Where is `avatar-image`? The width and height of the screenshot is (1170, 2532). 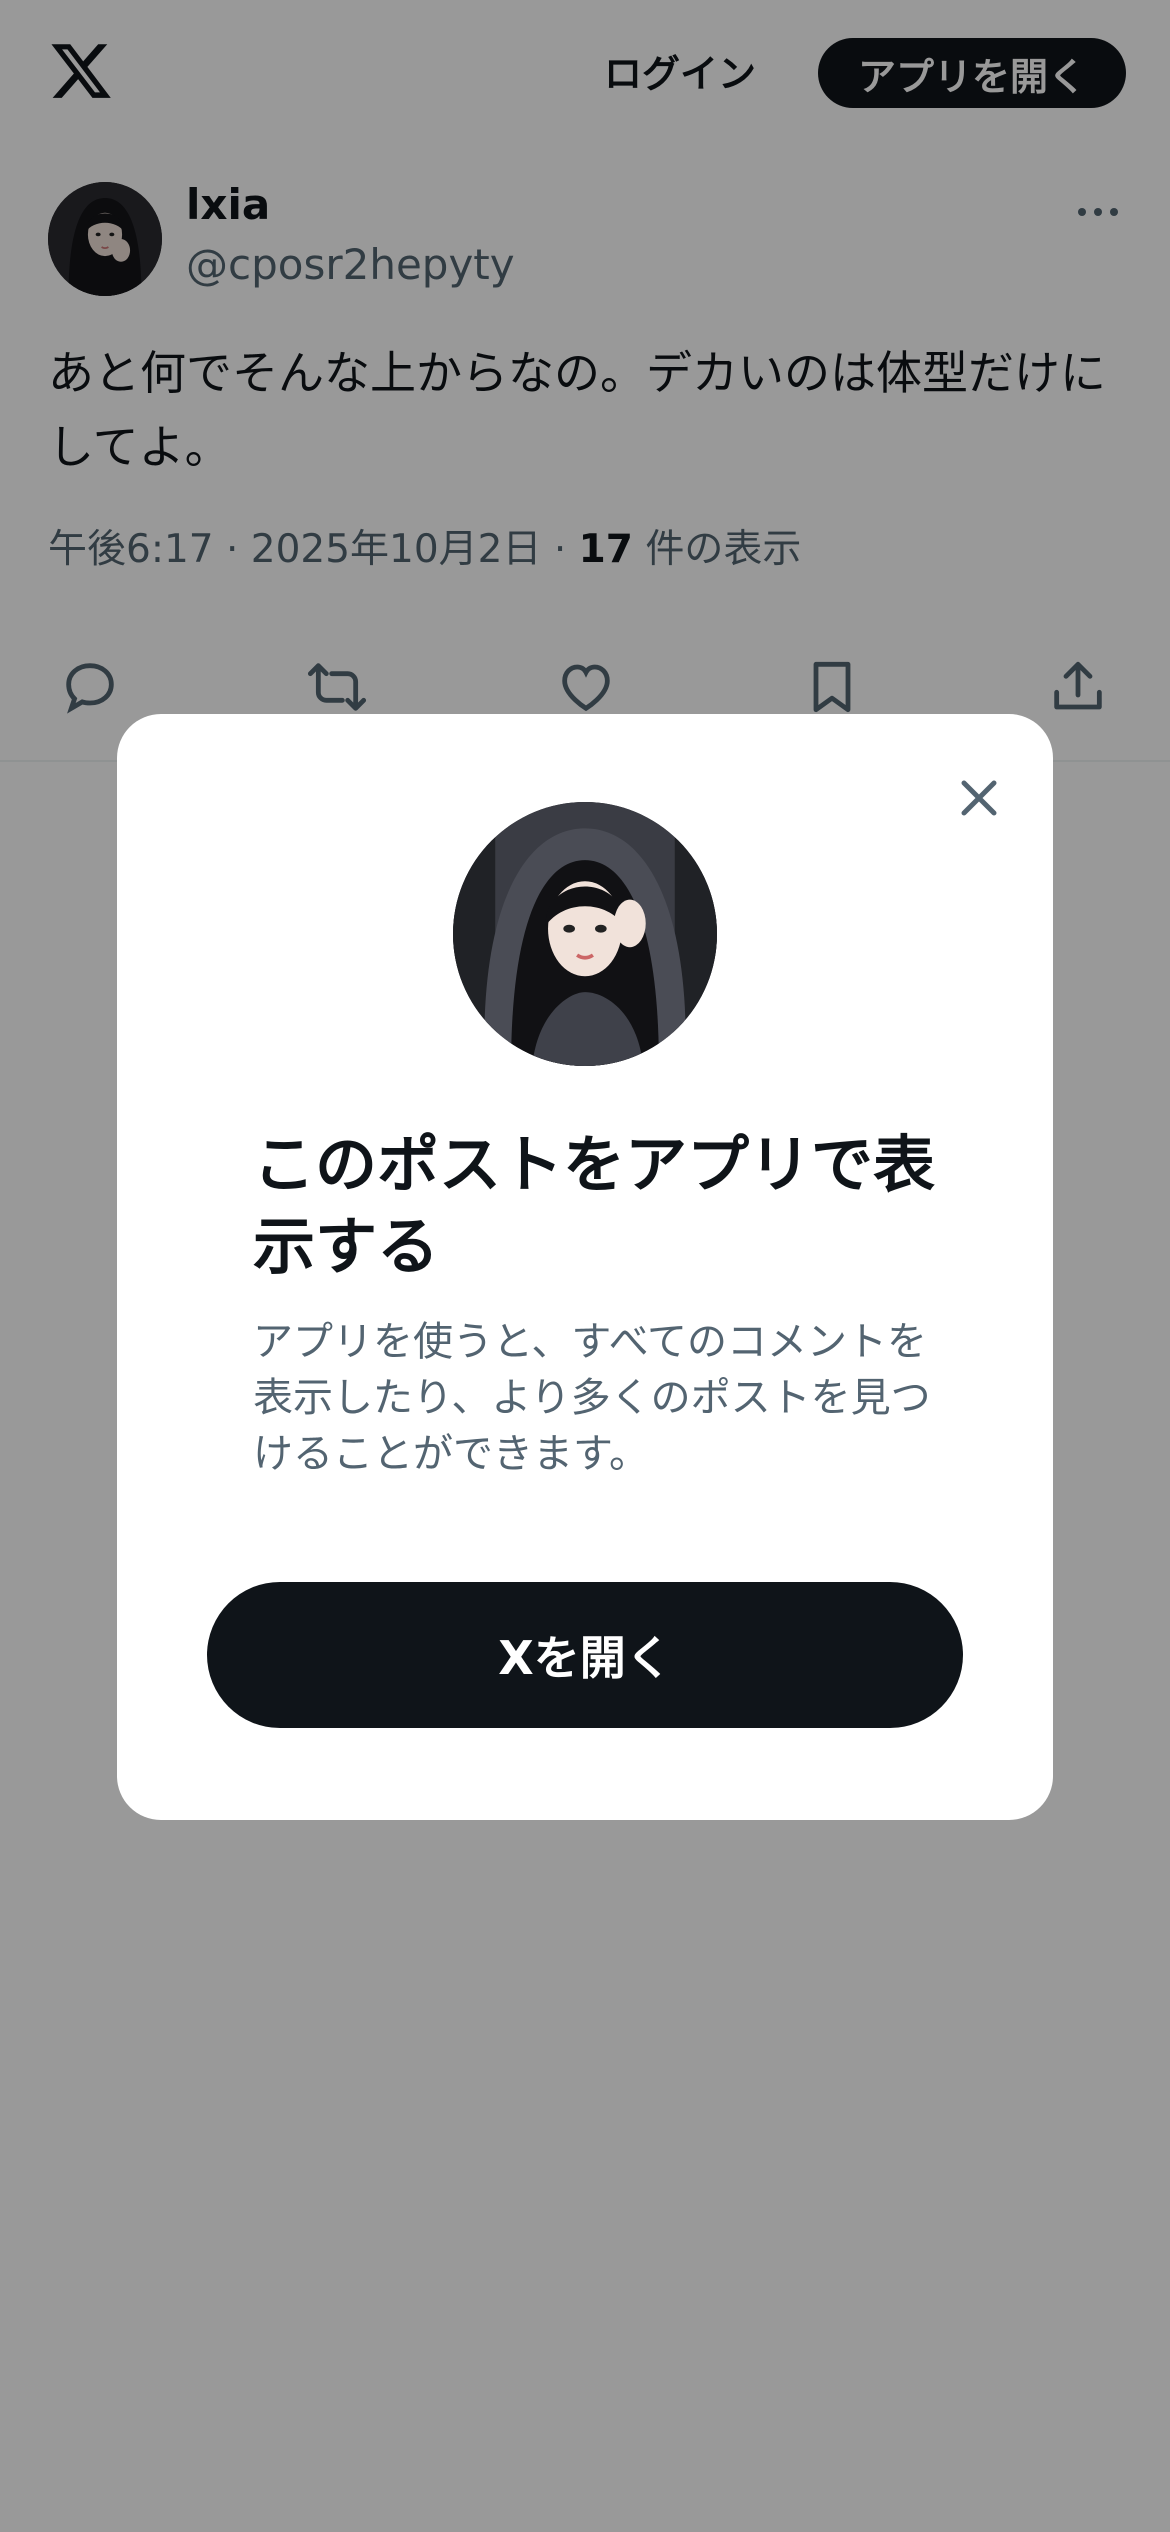 avatar-image is located at coordinates (585, 934).